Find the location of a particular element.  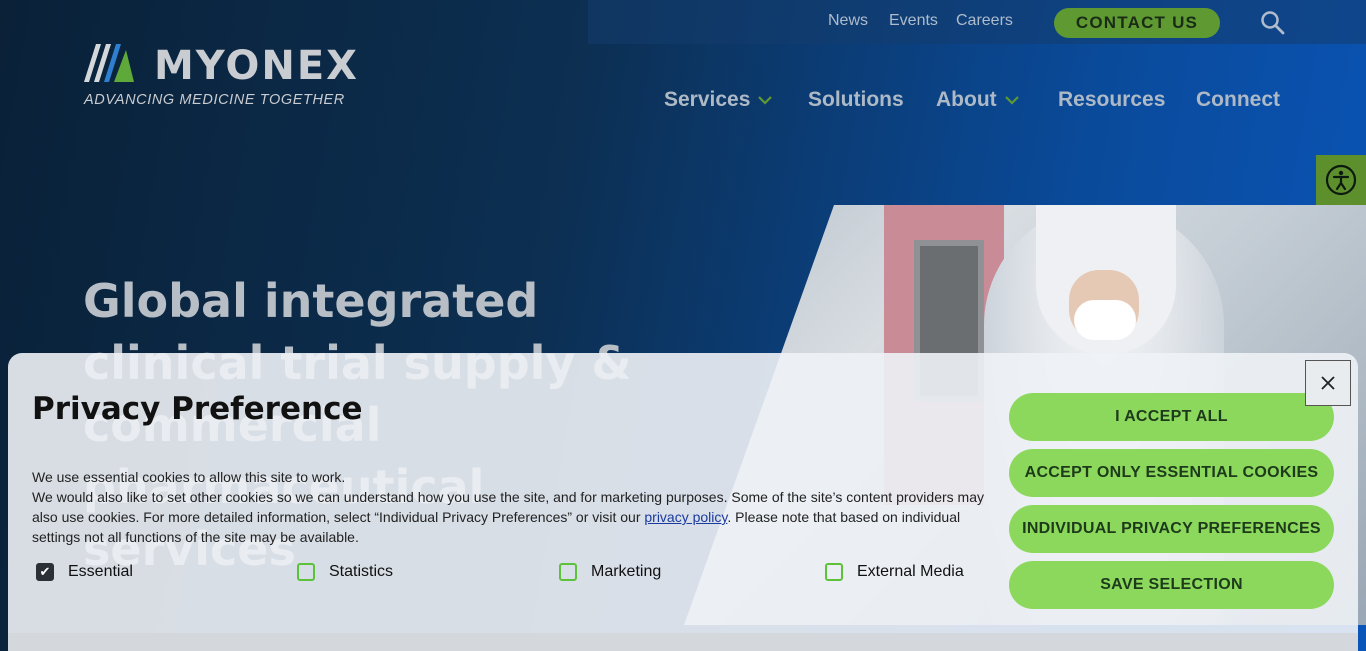

brand-tagline: ADVANCING MEDICINE TOGETHER is located at coordinates (214, 100).